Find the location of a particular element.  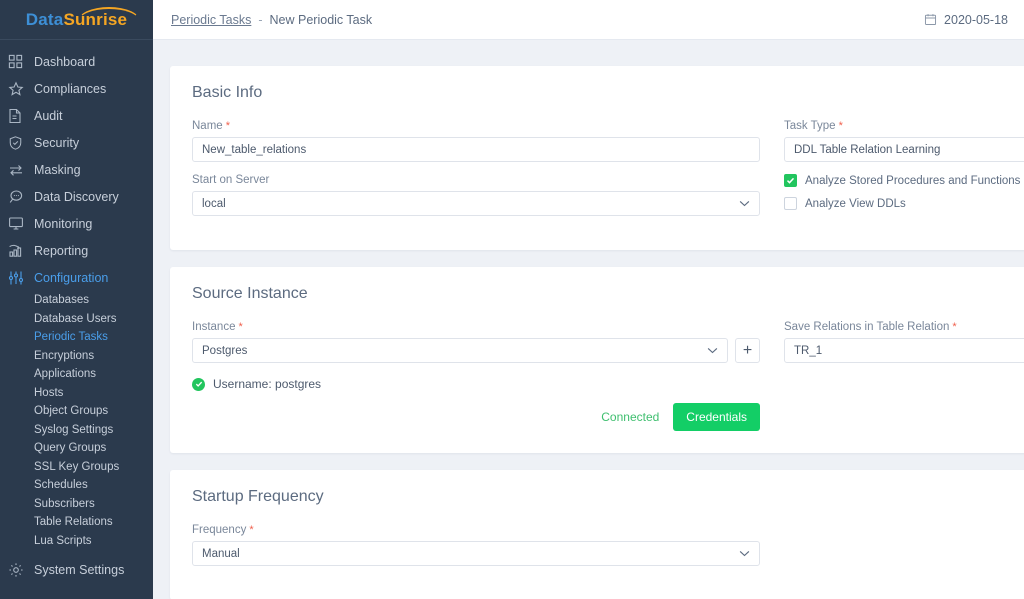

analyze-view-ddls-checkbox-row: Analyze View DDLs is located at coordinates (904, 203).